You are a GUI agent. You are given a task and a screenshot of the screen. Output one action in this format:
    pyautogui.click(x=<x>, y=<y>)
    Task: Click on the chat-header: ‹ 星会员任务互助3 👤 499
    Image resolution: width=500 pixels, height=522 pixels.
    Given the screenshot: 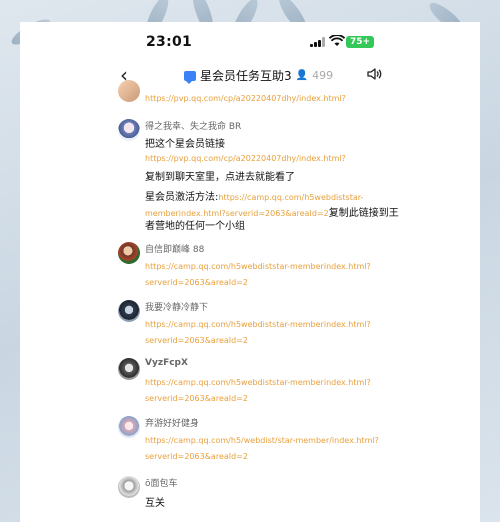 What is the action you would take?
    pyautogui.click(x=250, y=76)
    